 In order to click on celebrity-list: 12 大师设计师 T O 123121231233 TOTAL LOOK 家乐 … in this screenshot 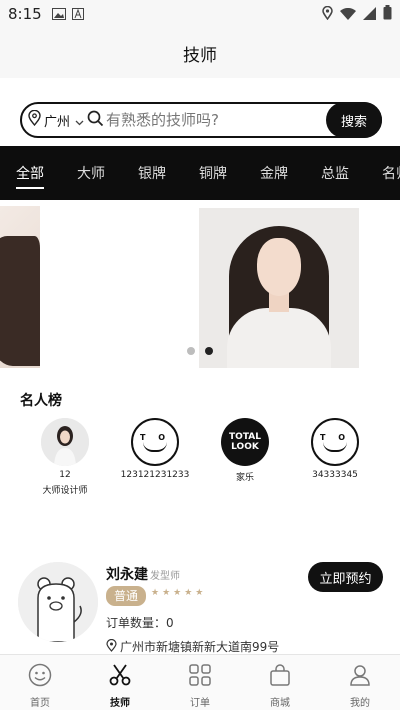, I will do `click(200, 463)`.